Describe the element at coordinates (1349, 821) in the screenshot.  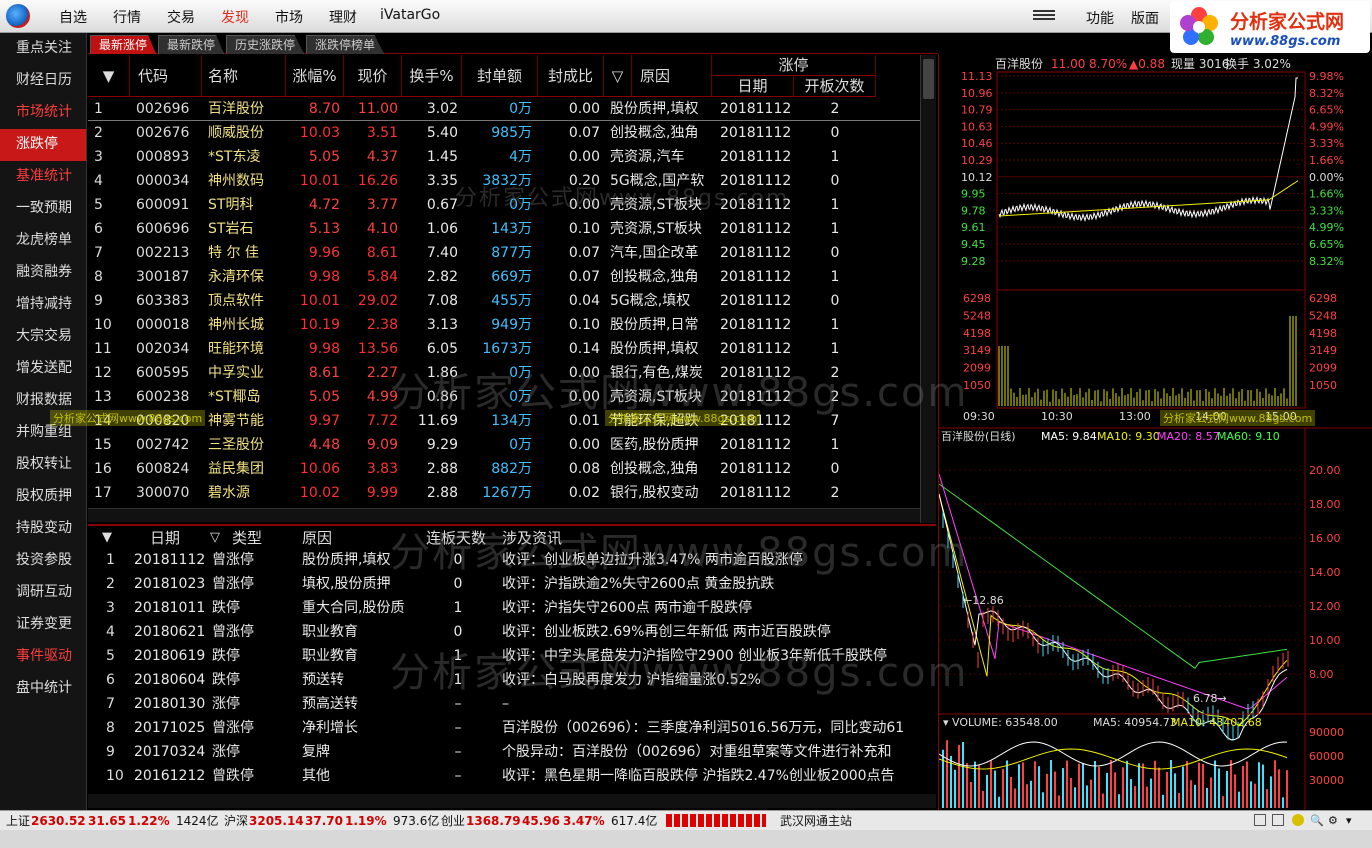
I see `more-icon: ▾` at that location.